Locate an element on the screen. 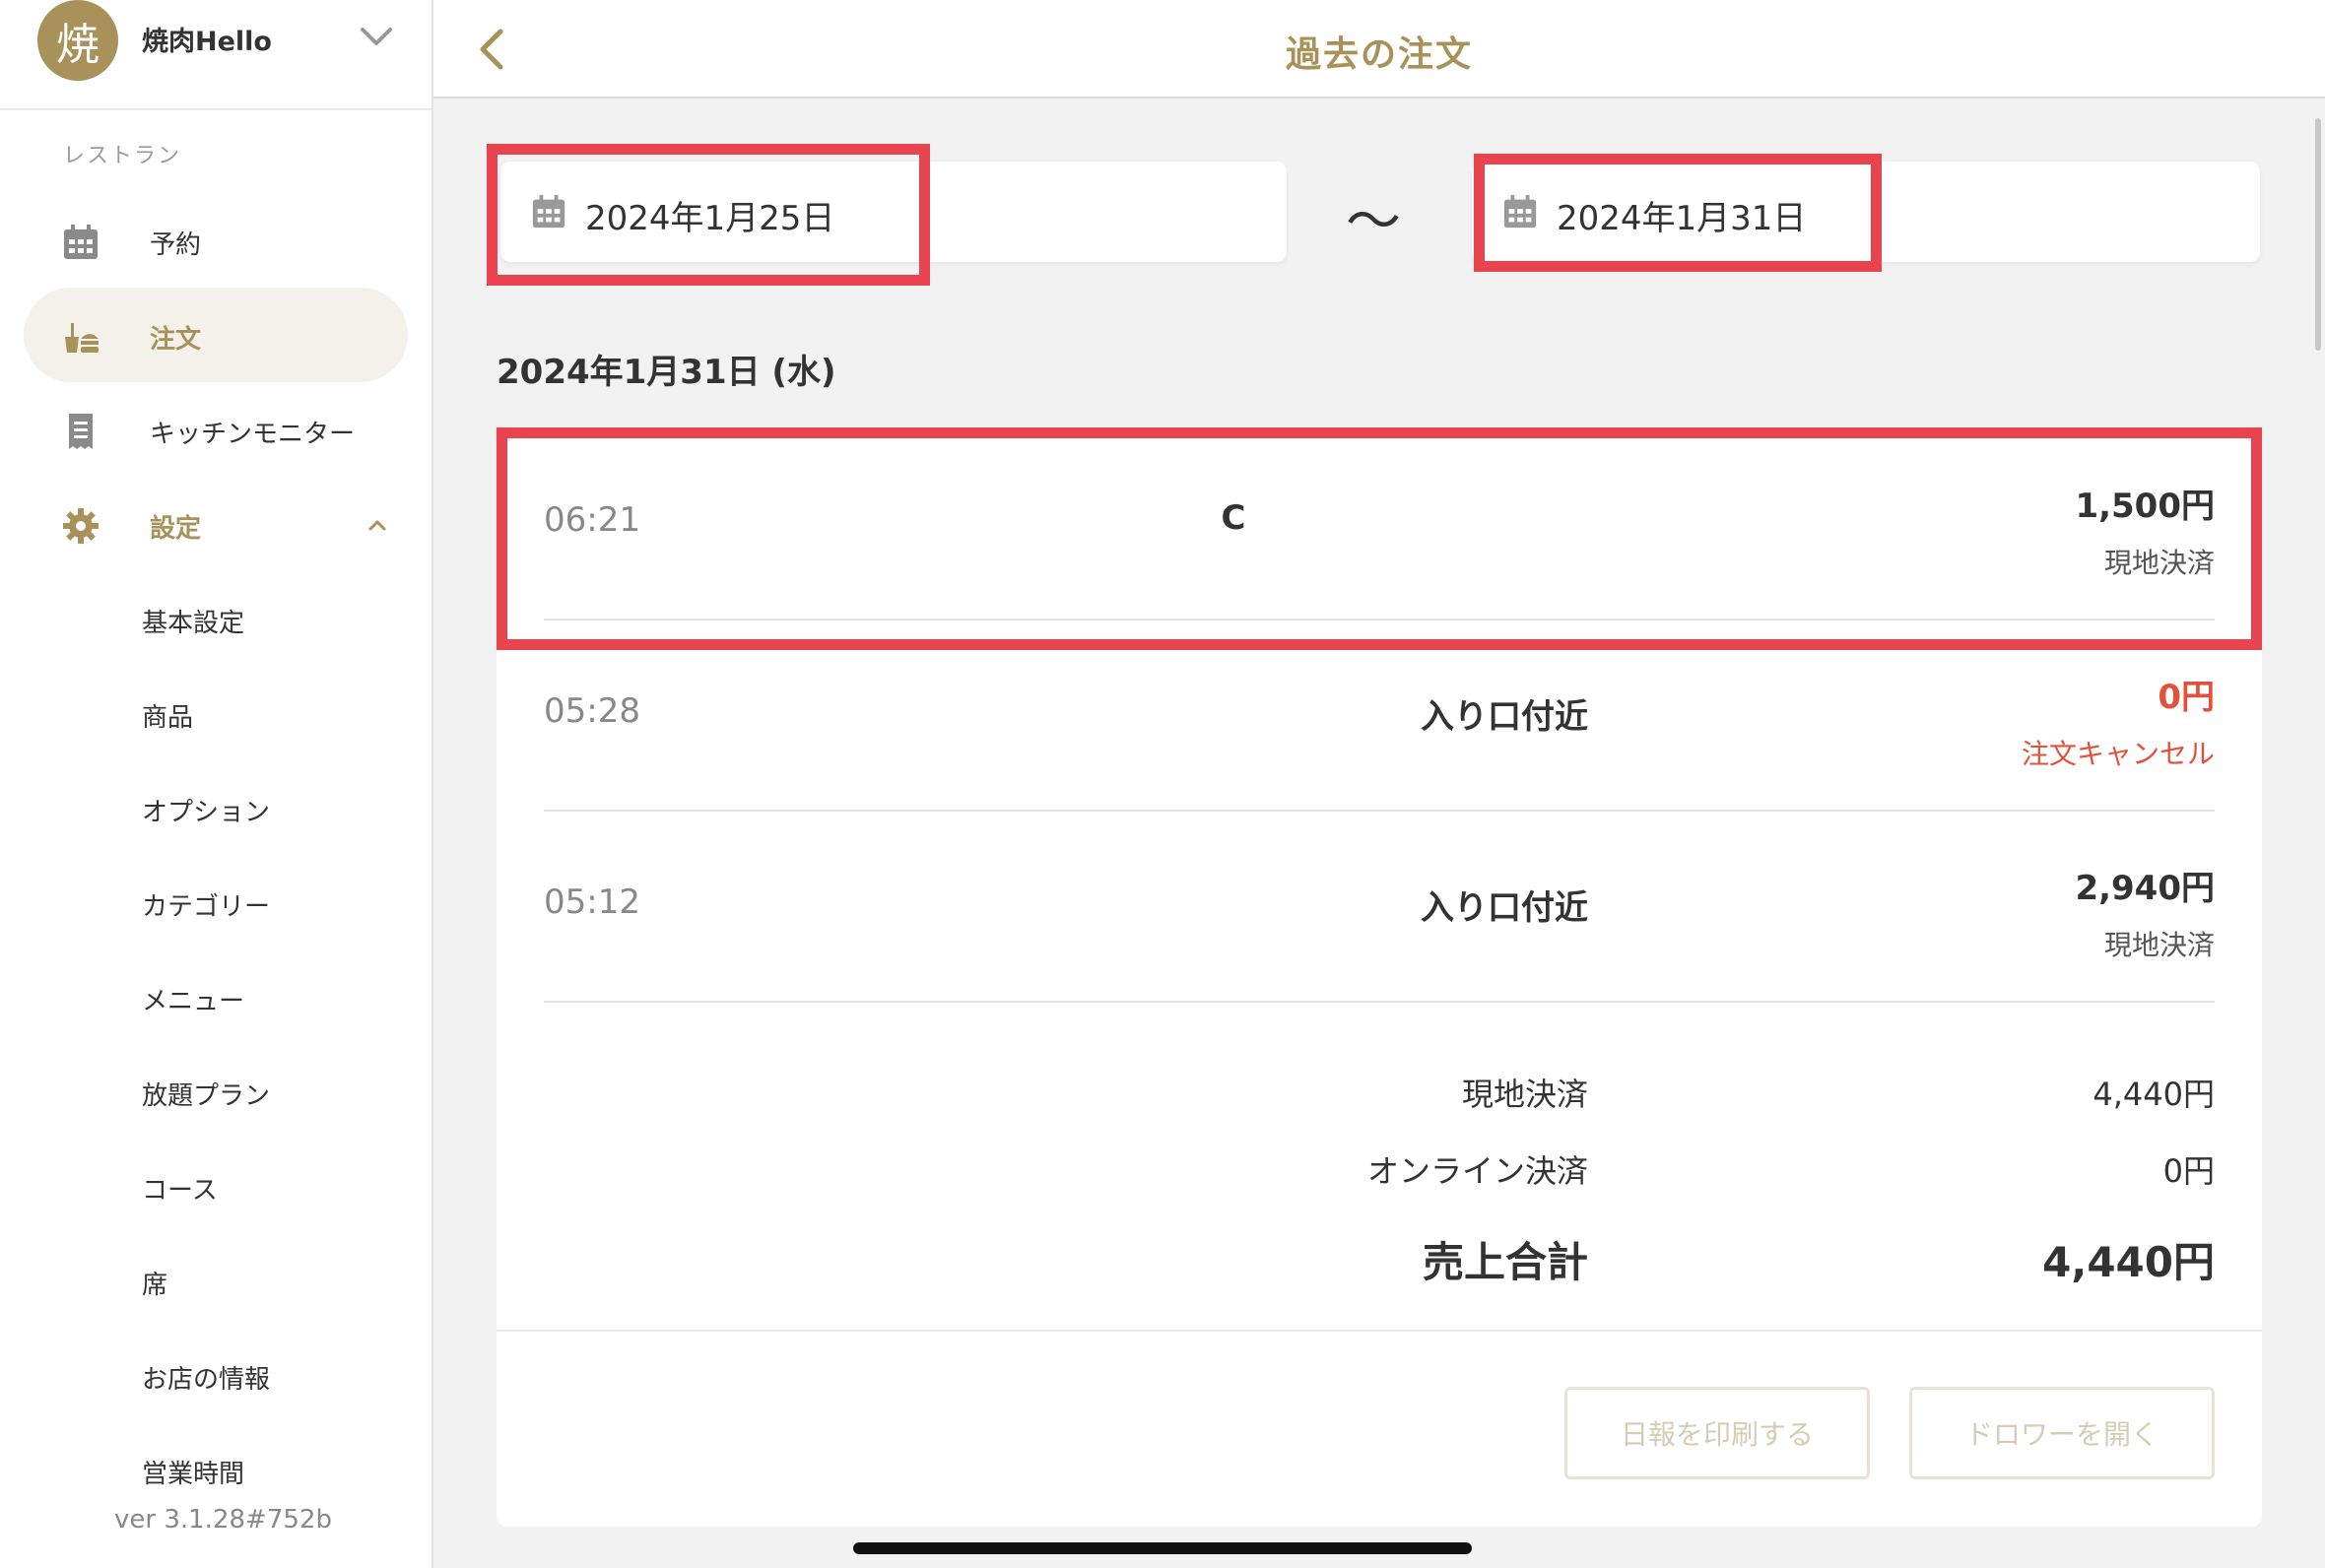  date-to-value: 2024年1月31日 is located at coordinates (1682, 219).